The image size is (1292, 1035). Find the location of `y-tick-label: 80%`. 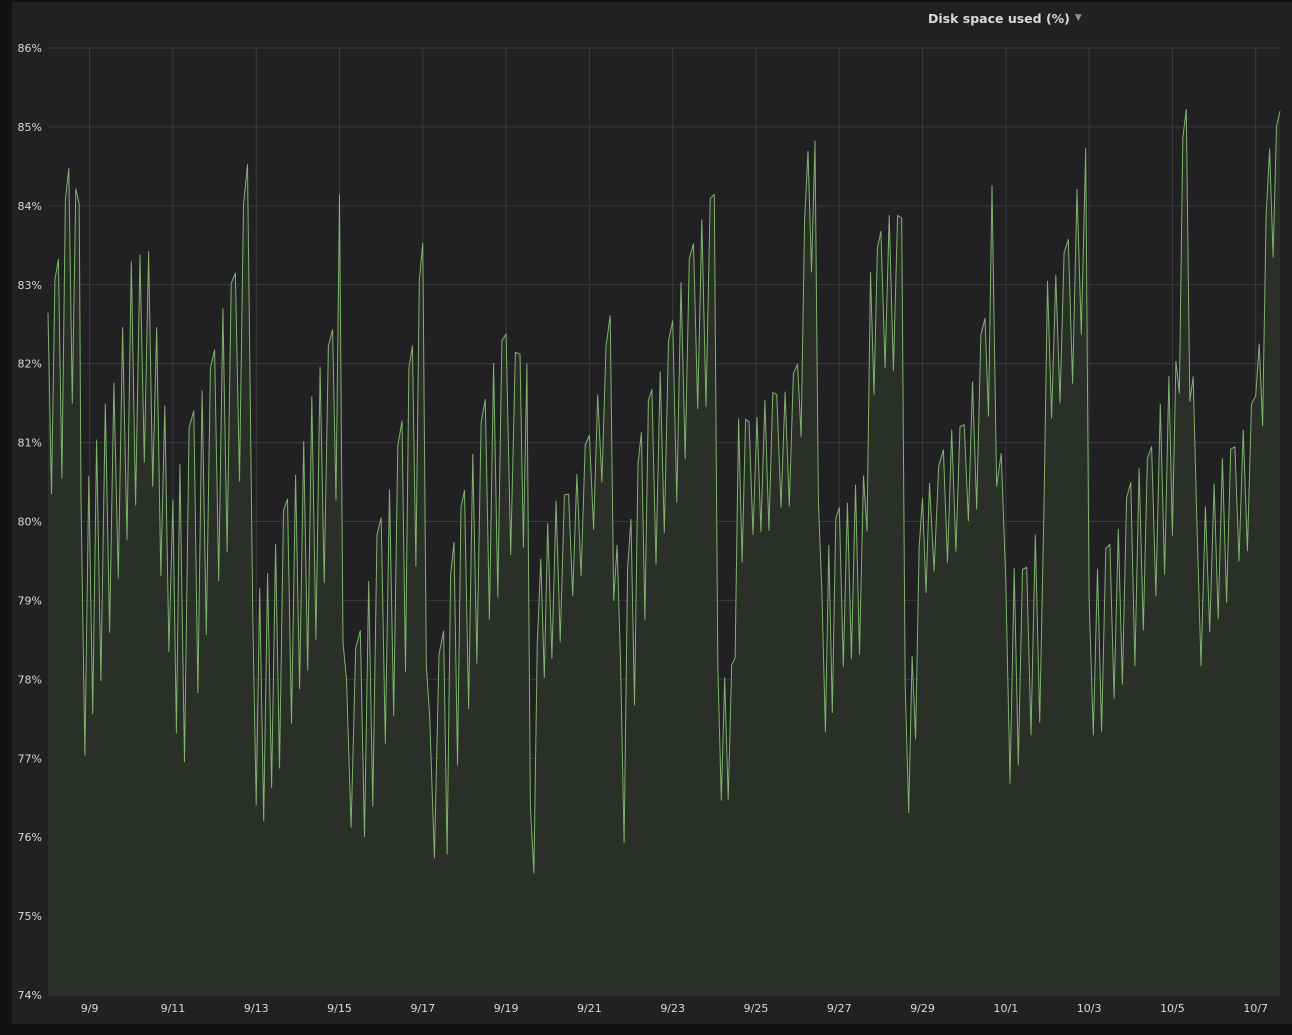

y-tick-label: 80% is located at coordinates (30, 522).